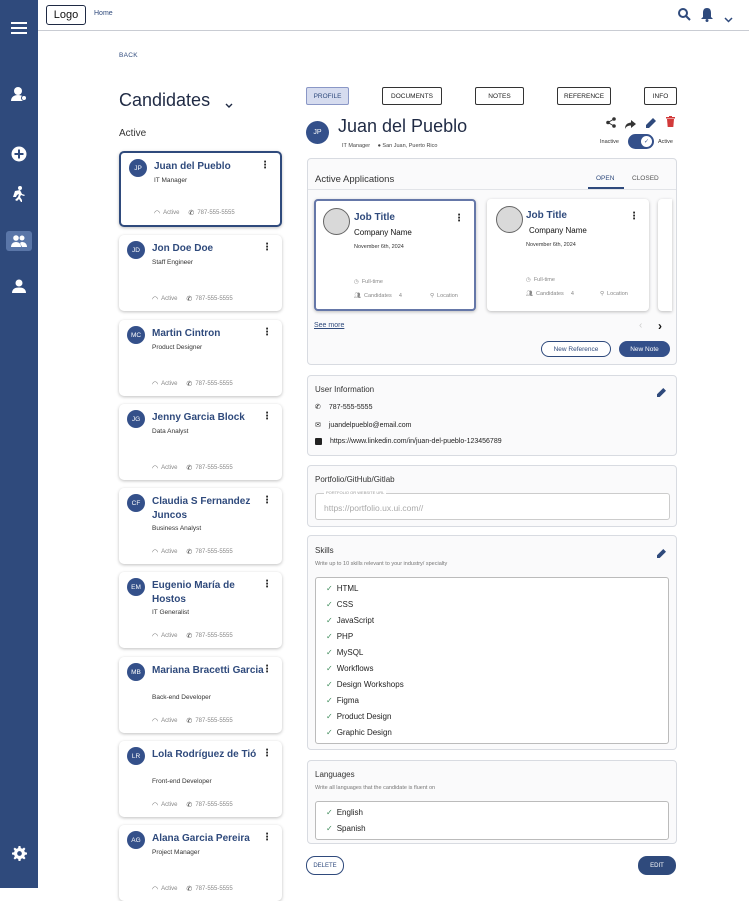 The width and height of the screenshot is (749, 901). Describe the element at coordinates (640, 325) in the screenshot. I see `chevron-left-icon: ‹` at that location.